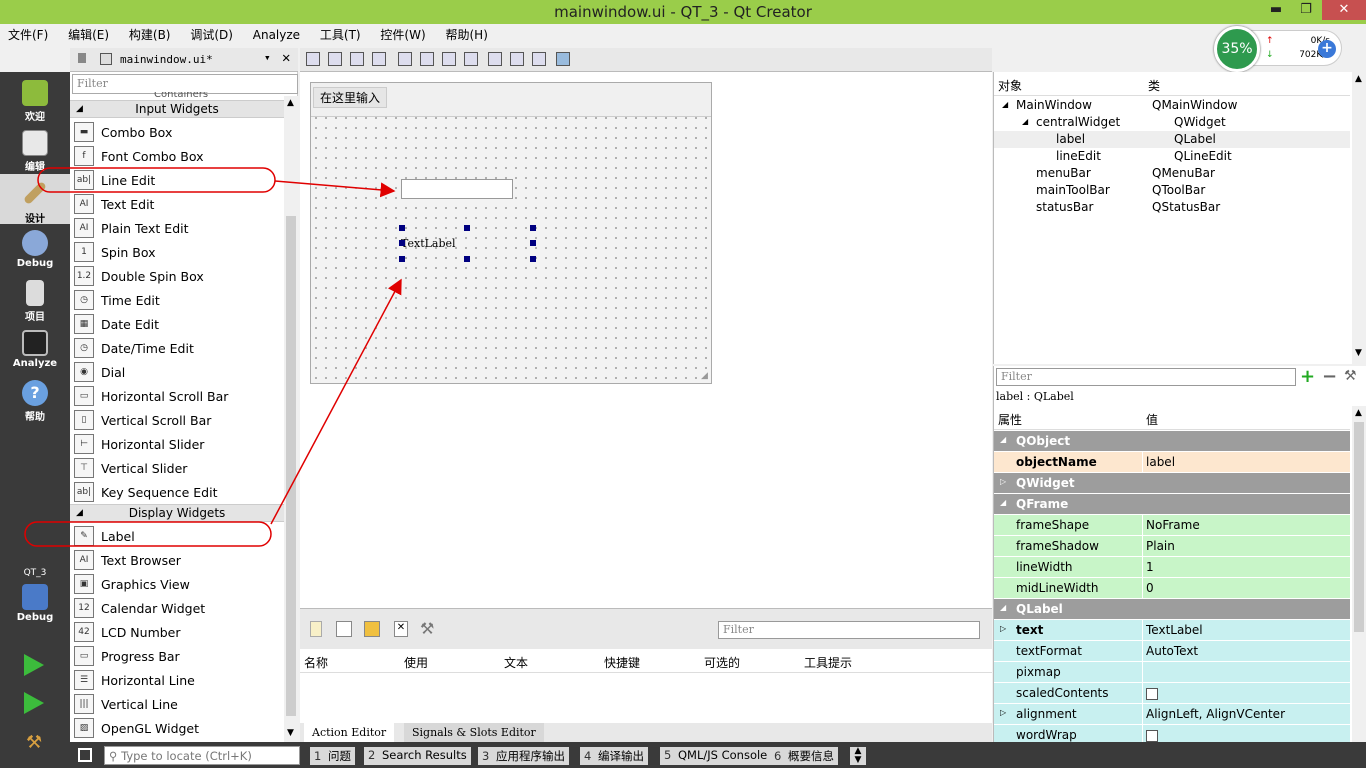  I want to click on line-edit-arrow, so click(335, 189).